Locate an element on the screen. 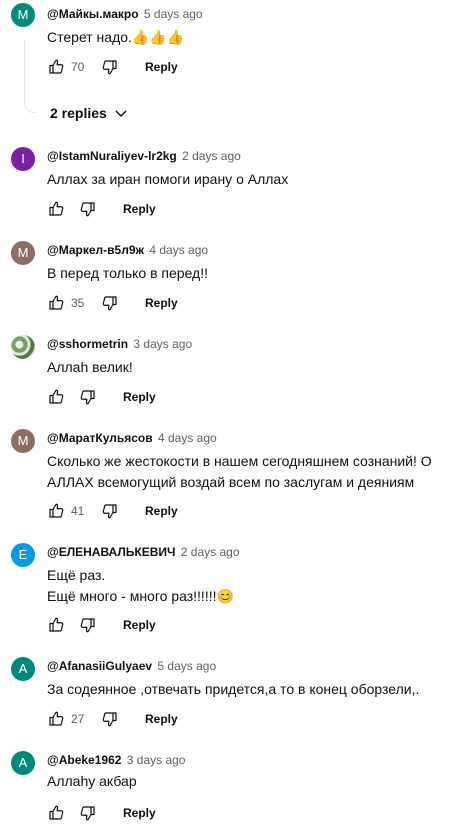 This screenshot has height=837, width=472. comment-header: @ЕЛЕНАВАЛЬКЕВИЧ 2 days ago is located at coordinates (143, 552).